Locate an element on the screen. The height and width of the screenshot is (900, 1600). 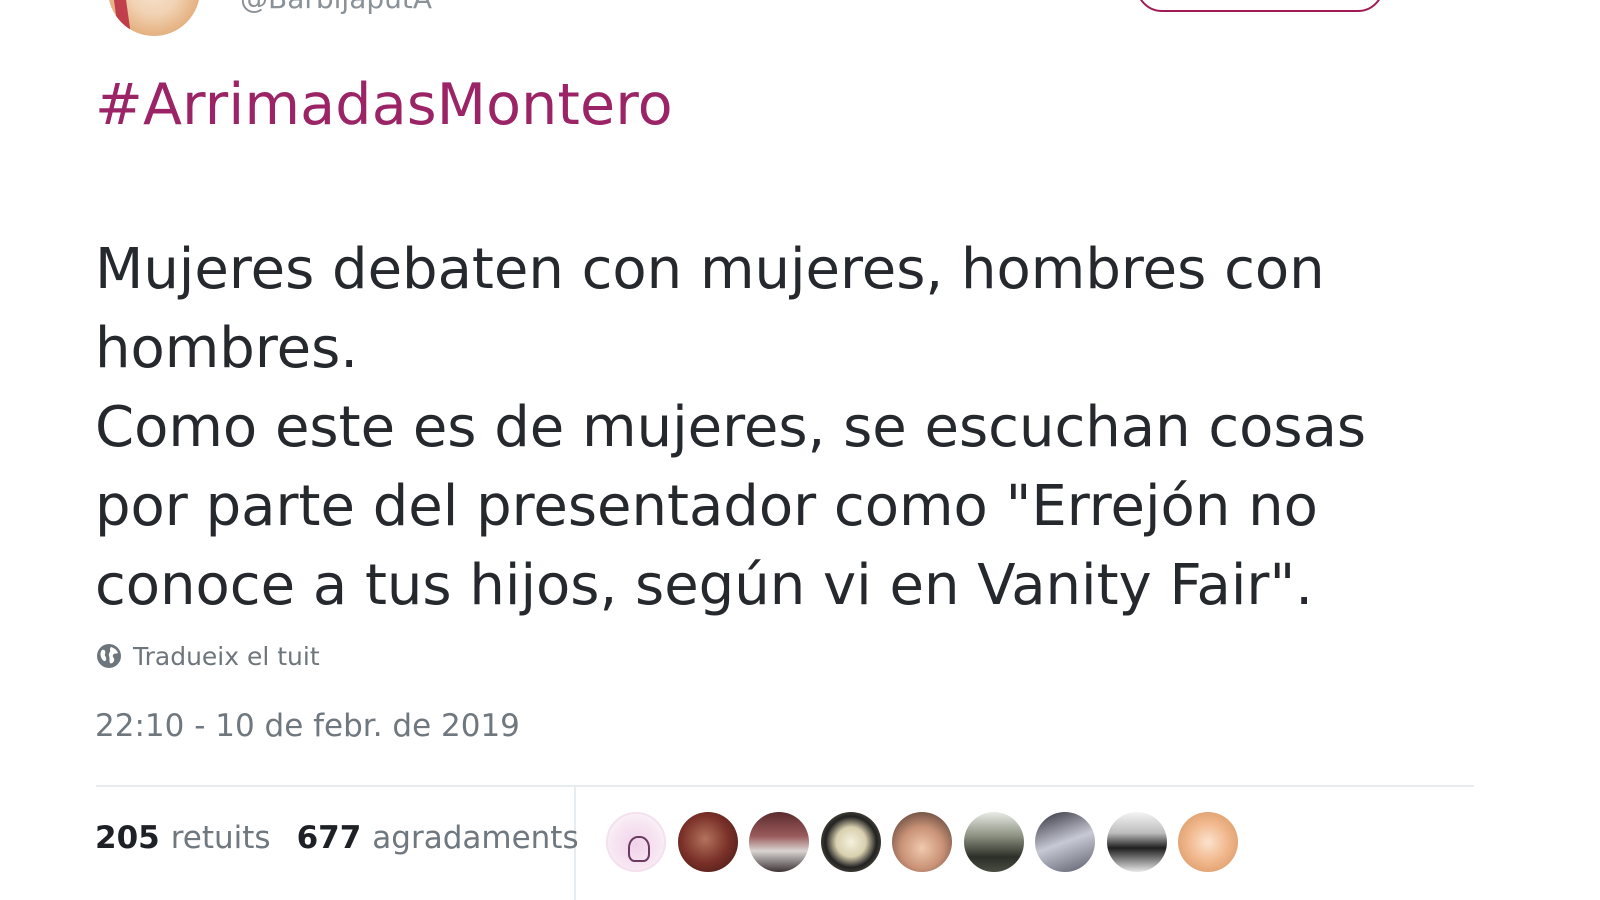
retweets-label: retuits is located at coordinates (220, 838).